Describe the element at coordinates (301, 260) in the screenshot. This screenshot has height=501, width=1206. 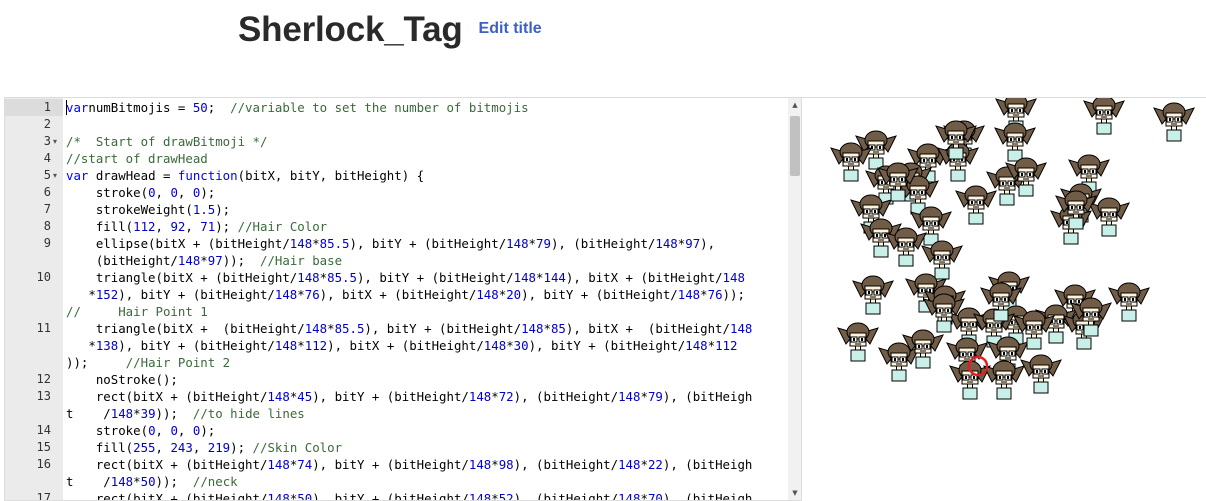
I see `code-token: //Hair base` at that location.